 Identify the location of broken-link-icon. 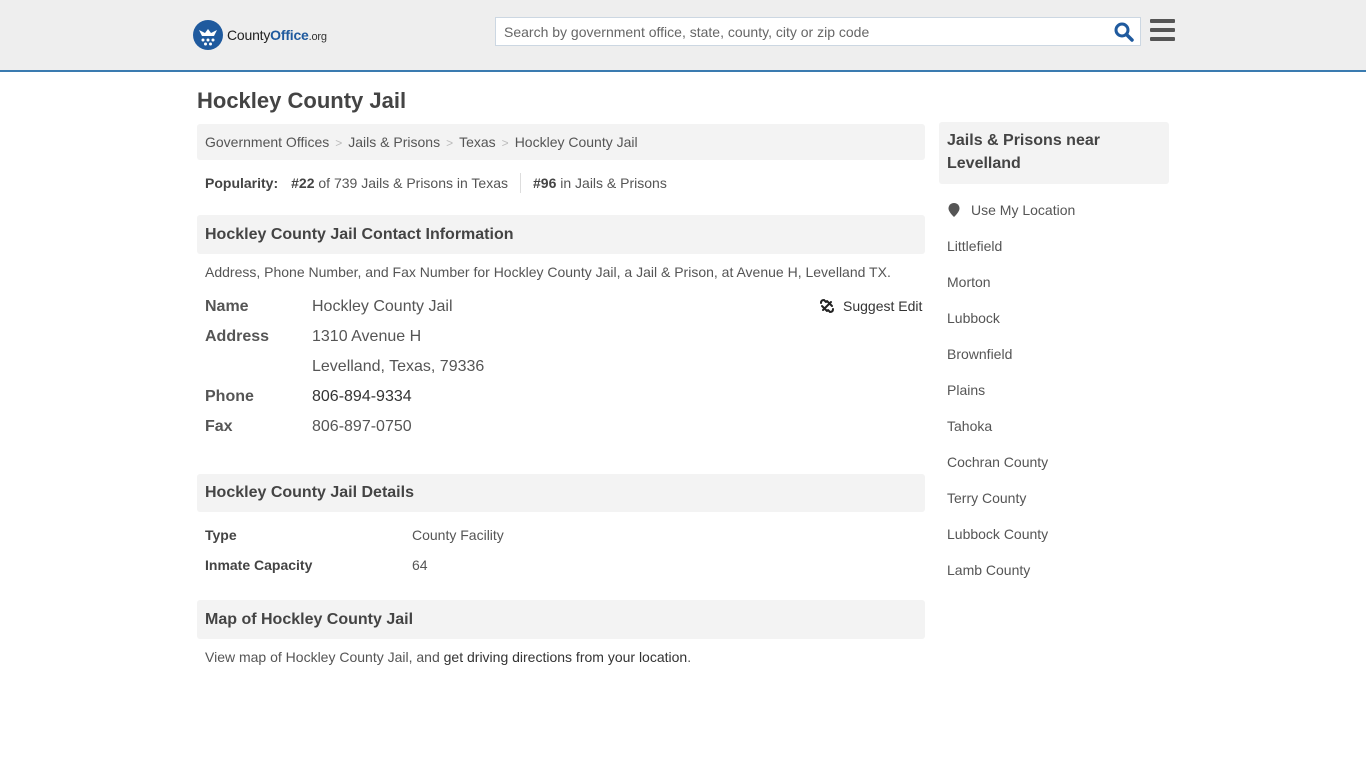
(827, 306).